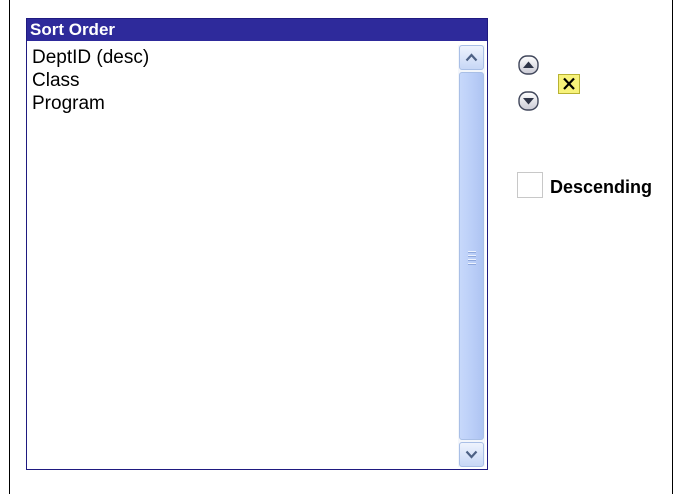 The height and width of the screenshot is (494, 674). What do you see at coordinates (90, 57) in the screenshot?
I see `list-item: DeptID (desc)` at bounding box center [90, 57].